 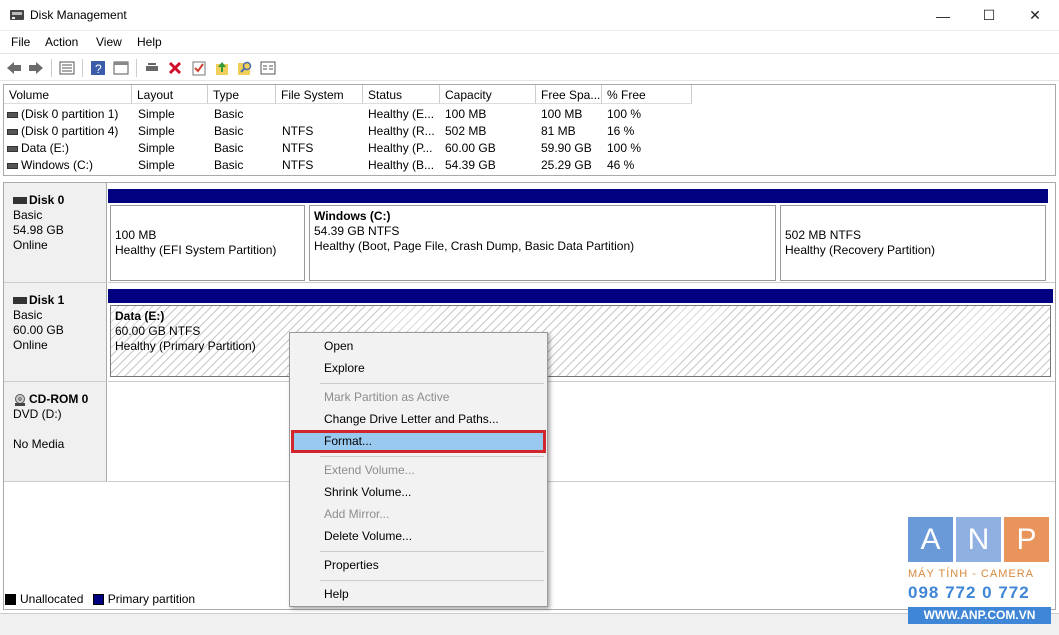 I want to click on watermark-letter-a: A, so click(x=930, y=539).